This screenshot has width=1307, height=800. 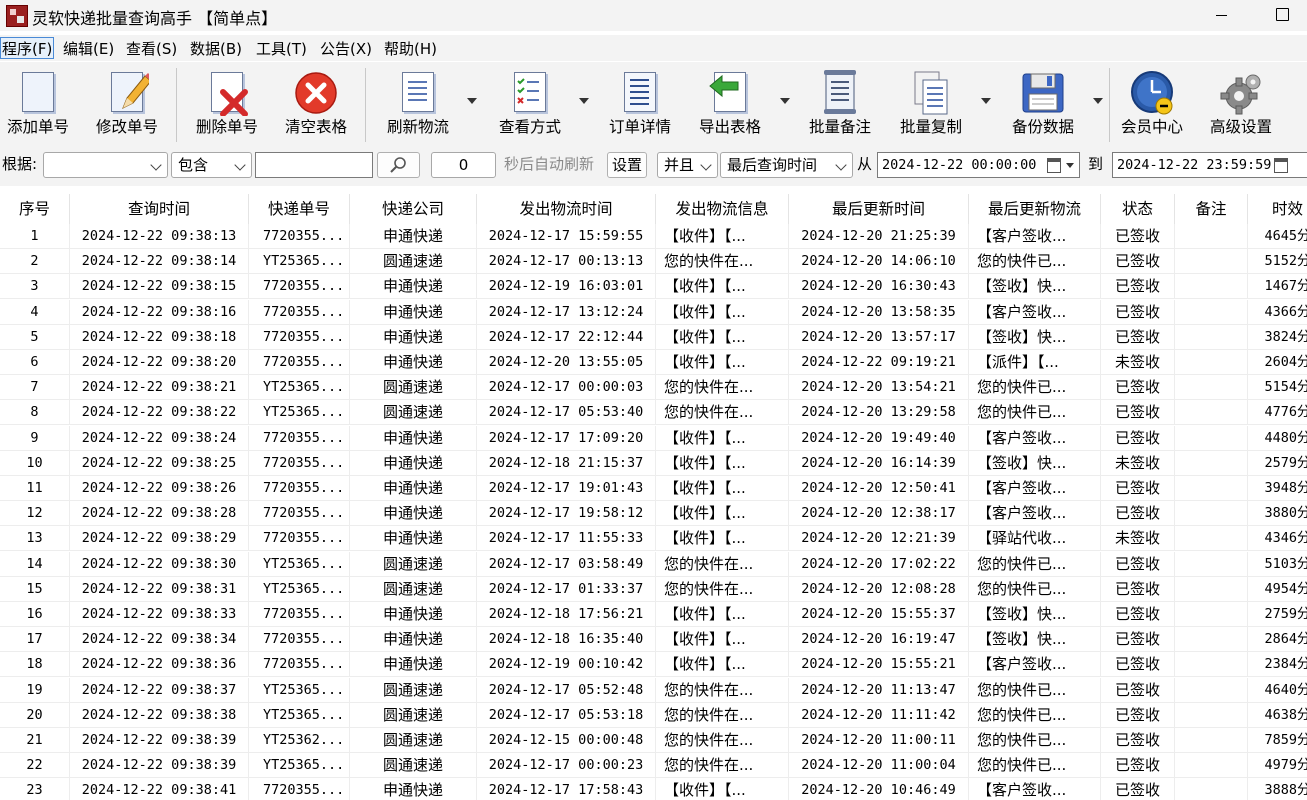 What do you see at coordinates (1281, 165) in the screenshot?
I see `calendar-icon` at bounding box center [1281, 165].